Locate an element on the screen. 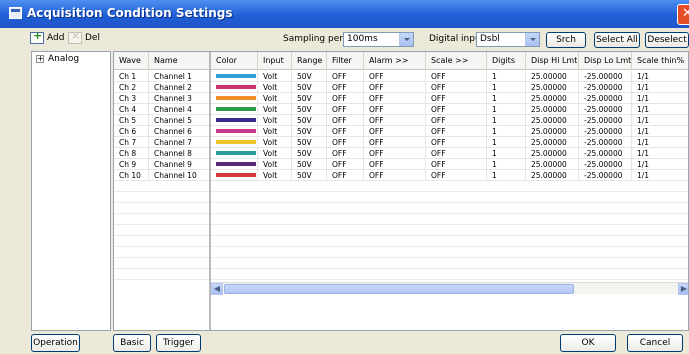 The image size is (689, 354). cell-name: Channel 4 is located at coordinates (180, 109).